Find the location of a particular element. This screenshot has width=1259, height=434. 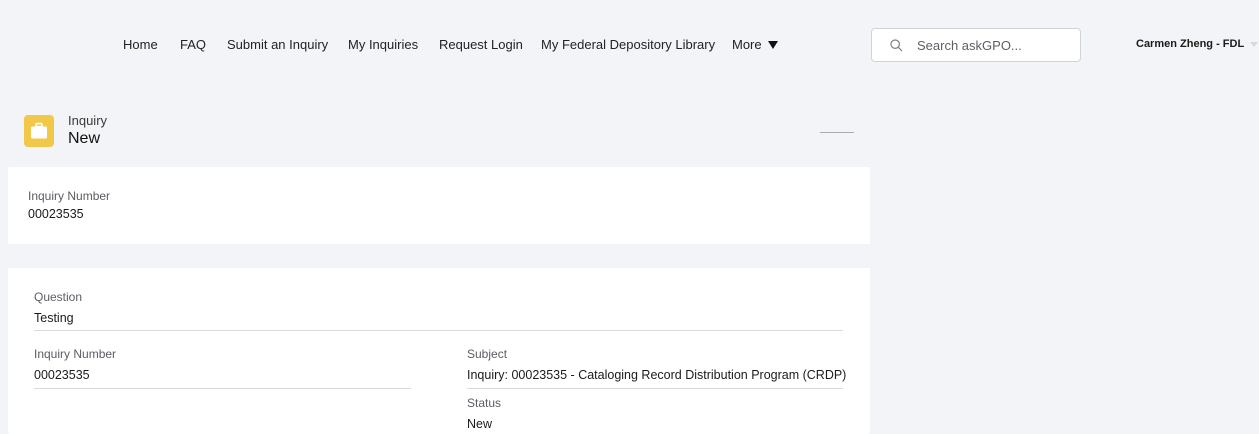

inquiry-number-divider is located at coordinates (222, 388).